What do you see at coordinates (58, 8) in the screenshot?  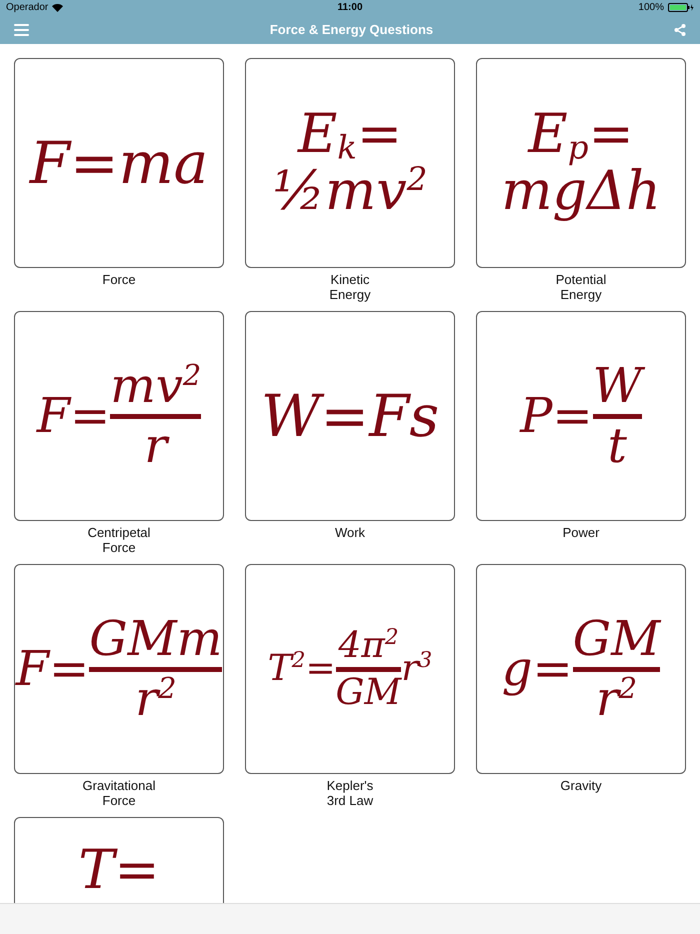 I see `wifi-icon` at bounding box center [58, 8].